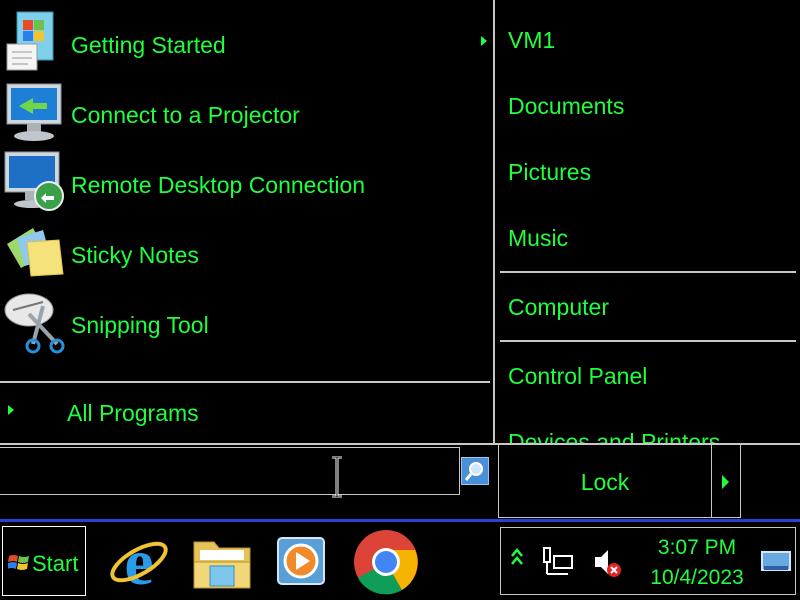  What do you see at coordinates (222, 562) in the screenshot?
I see `file-explorer-icon` at bounding box center [222, 562].